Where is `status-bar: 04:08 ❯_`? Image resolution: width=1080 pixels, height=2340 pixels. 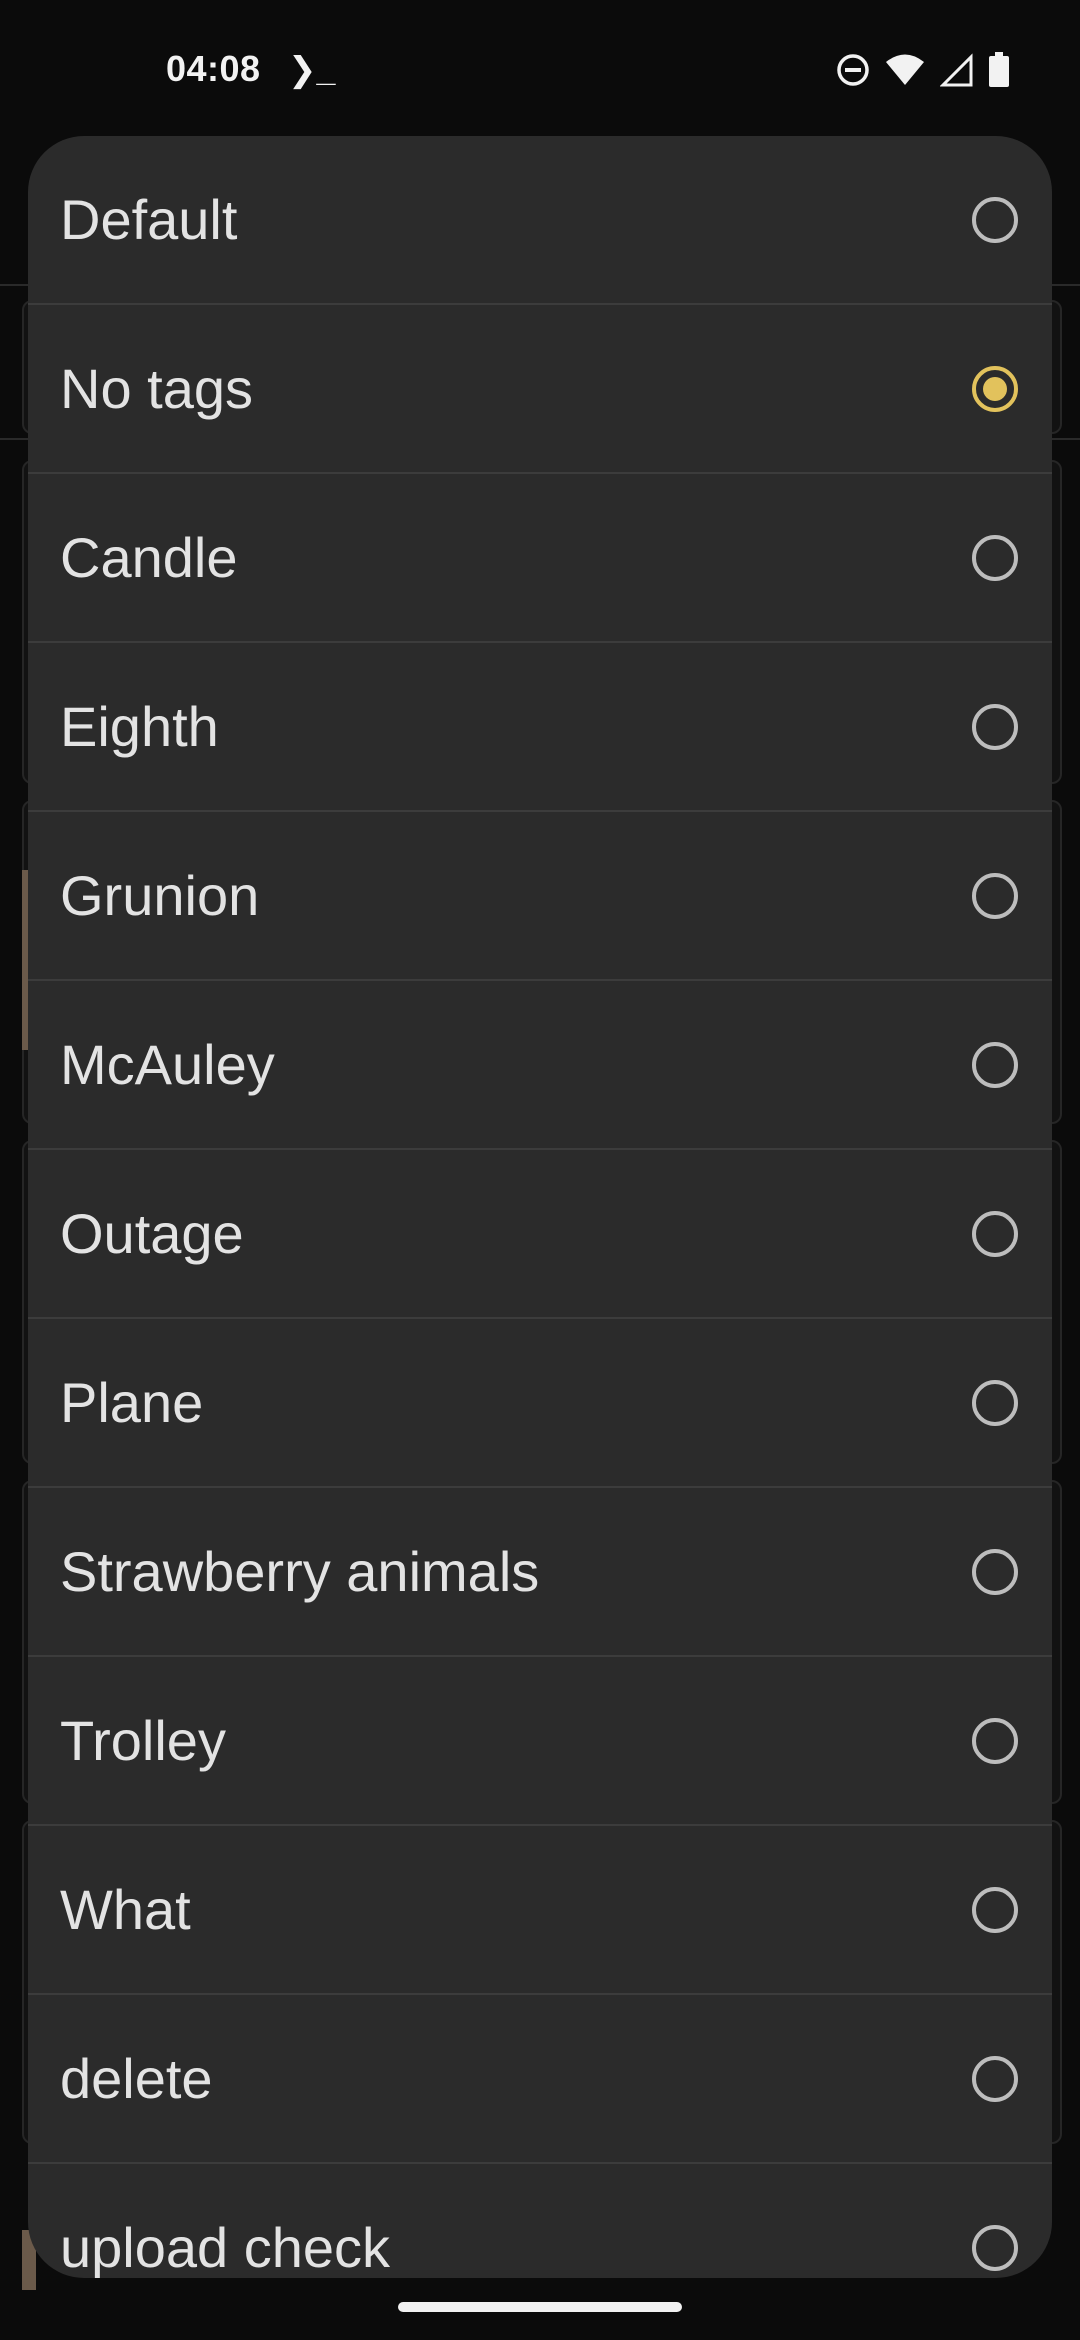 status-bar: 04:08 ❯_ is located at coordinates (540, 70).